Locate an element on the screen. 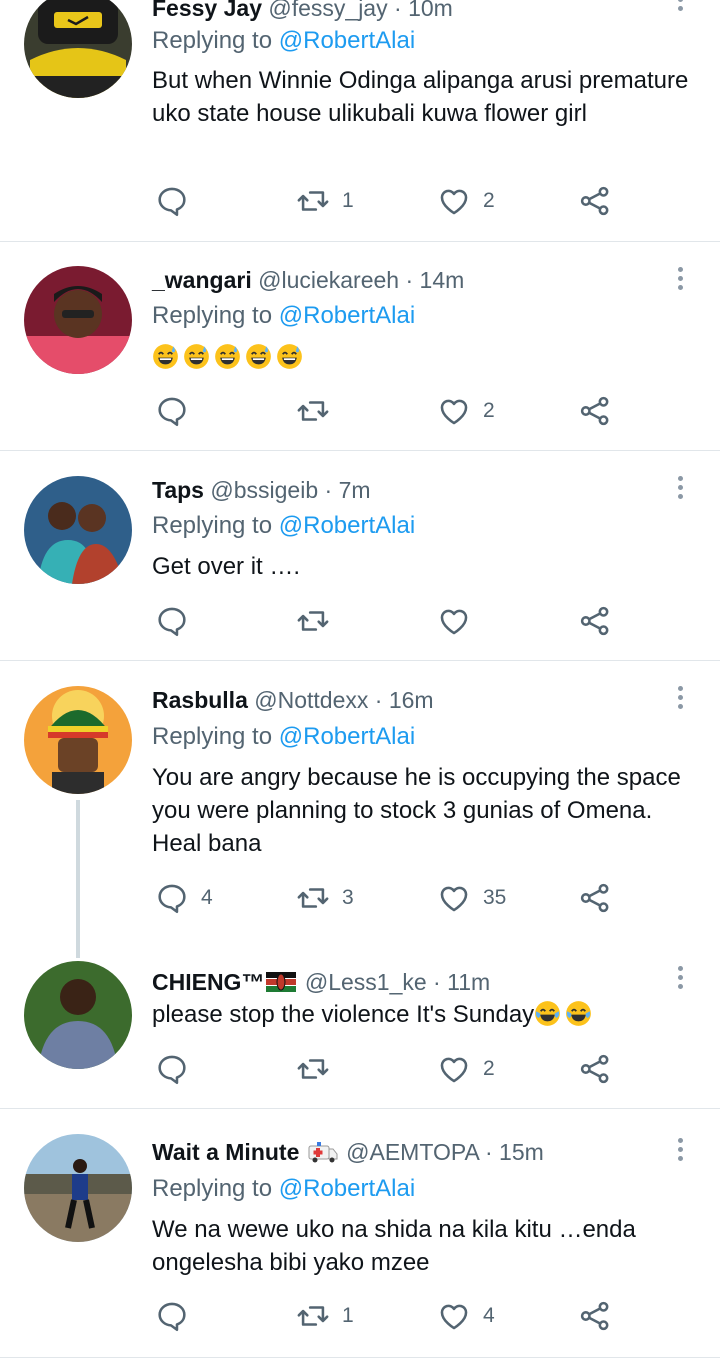  tweet-header: Taps @bssigeib · 7m is located at coordinates (261, 490).